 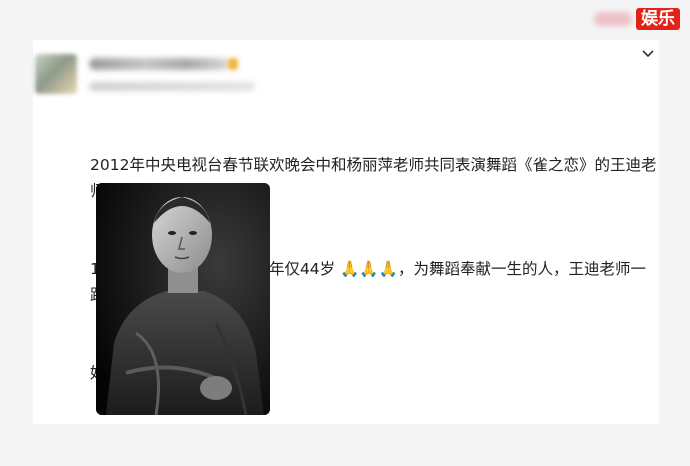 I want to click on post-meta-blurred, so click(x=172, y=86).